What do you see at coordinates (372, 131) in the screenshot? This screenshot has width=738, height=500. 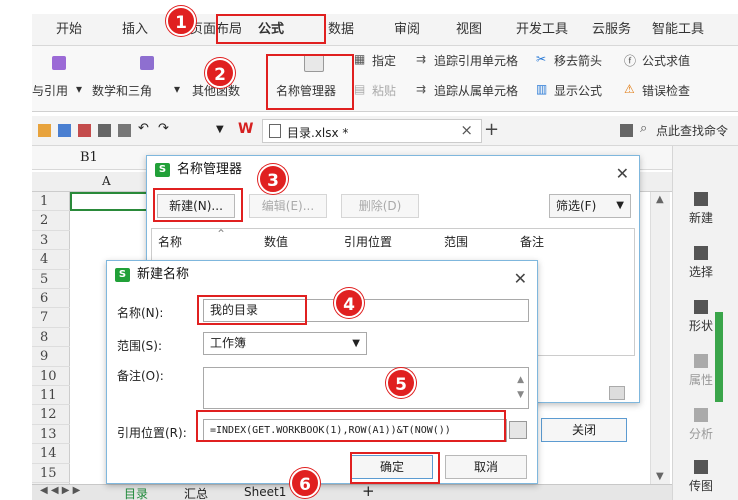 I see `document-tab: 目录.xlsx * ×` at bounding box center [372, 131].